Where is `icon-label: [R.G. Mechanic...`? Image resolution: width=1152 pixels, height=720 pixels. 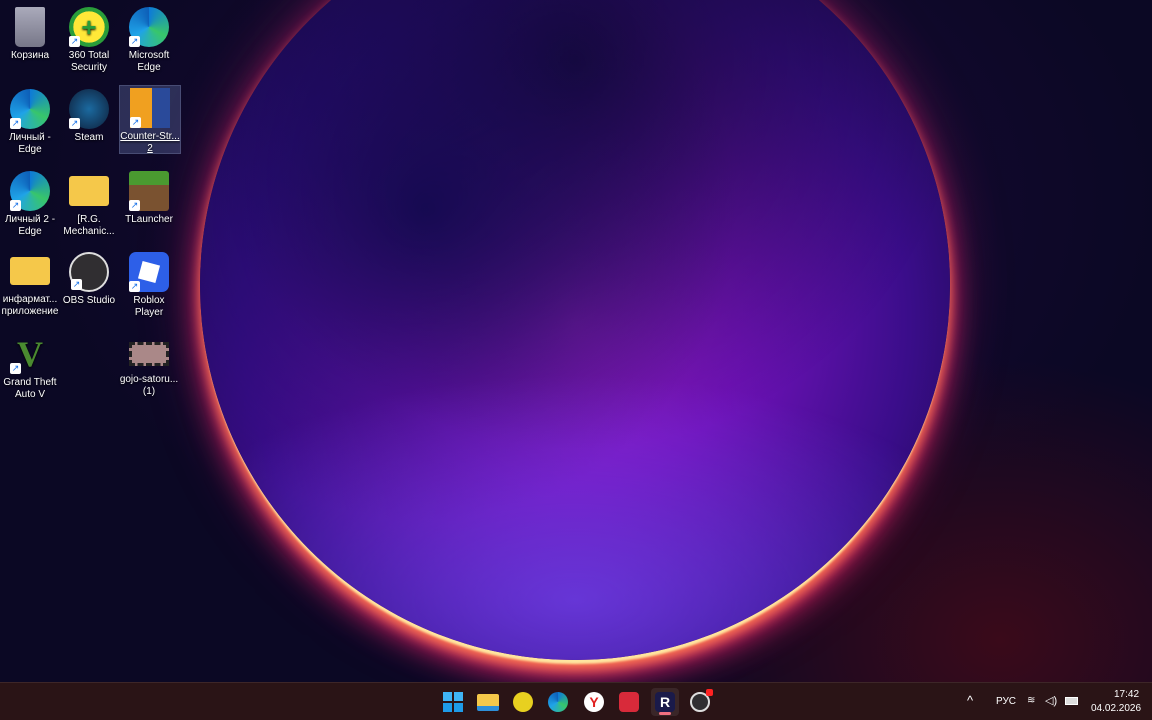
icon-label: [R.G. Mechanic... is located at coordinates (89, 225).